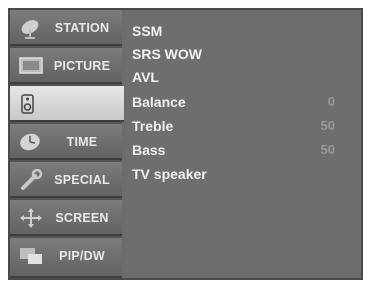 Image resolution: width=369 pixels, height=284 pixels. I want to click on sidebar-item-screen: SCREEN, so click(66, 218).